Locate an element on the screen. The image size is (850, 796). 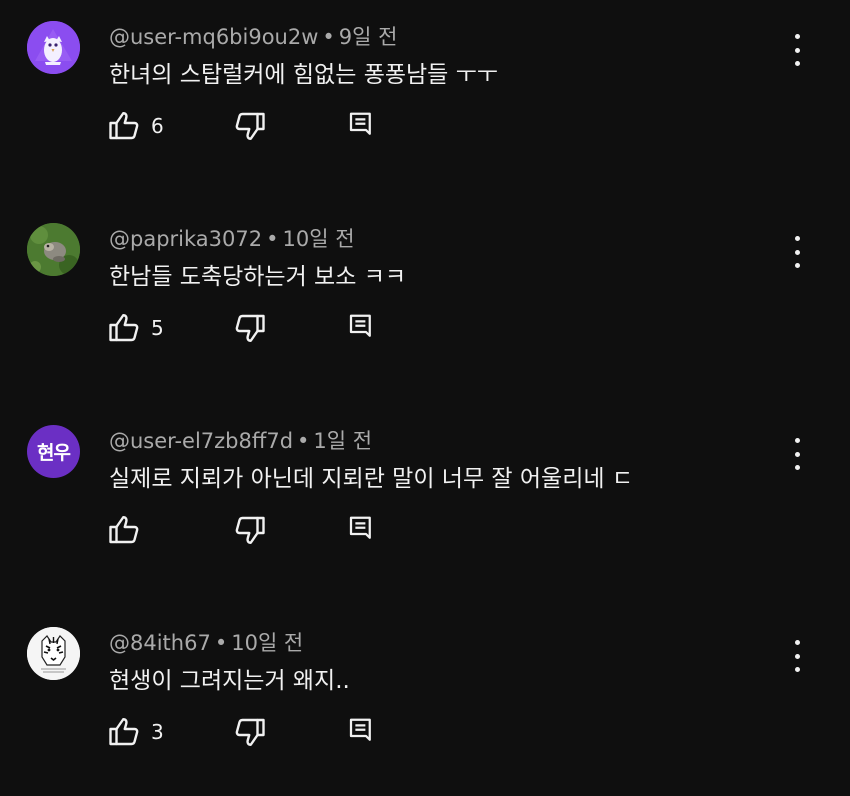
comment-time: 1일 전 is located at coordinates (342, 441).